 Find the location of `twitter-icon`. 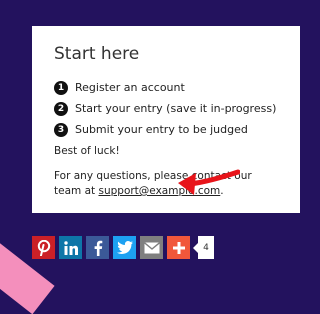

twitter-icon is located at coordinates (124, 247).